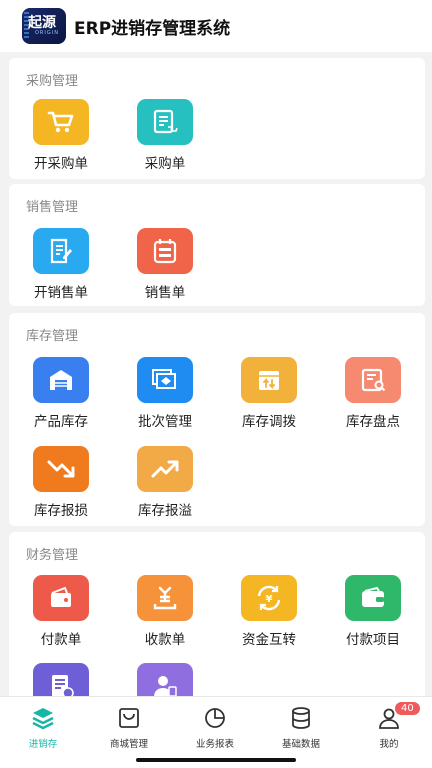 The width and height of the screenshot is (432, 768). I want to click on layers-icon, so click(43, 718).